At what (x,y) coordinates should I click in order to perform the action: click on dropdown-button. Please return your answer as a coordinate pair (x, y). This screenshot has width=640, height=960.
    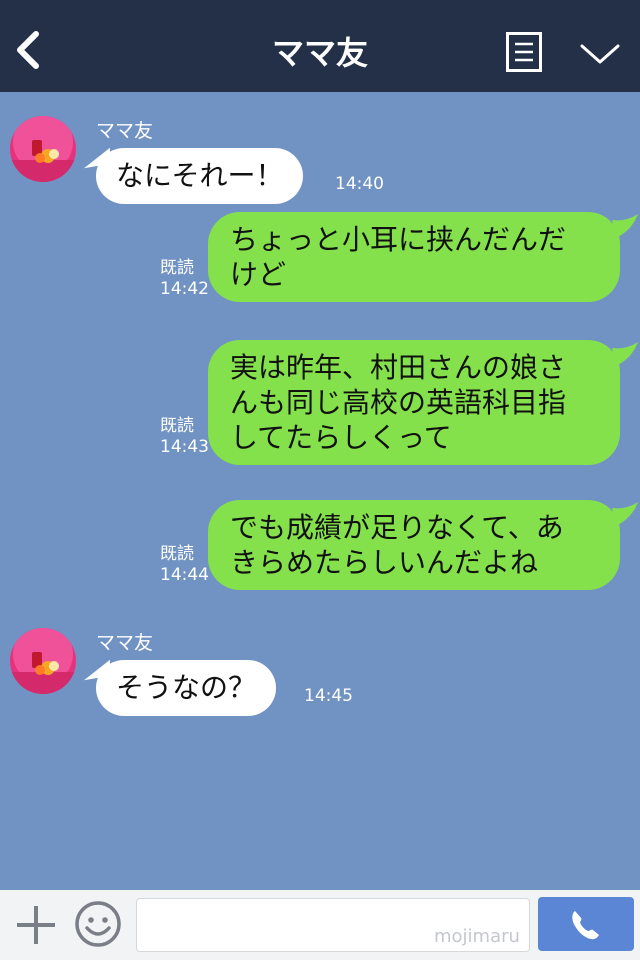
    Looking at the image, I should click on (600, 54).